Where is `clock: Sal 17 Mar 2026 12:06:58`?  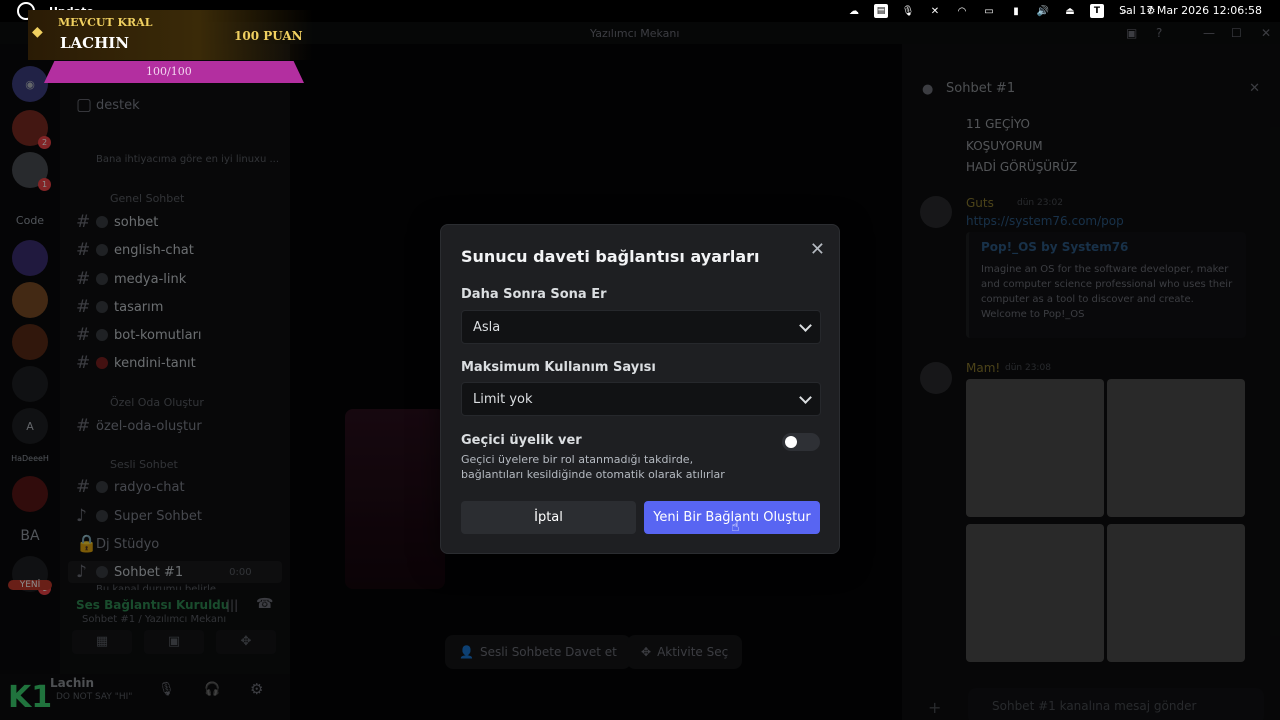
clock: Sal 17 Mar 2026 12:06:58 is located at coordinates (1190, 10).